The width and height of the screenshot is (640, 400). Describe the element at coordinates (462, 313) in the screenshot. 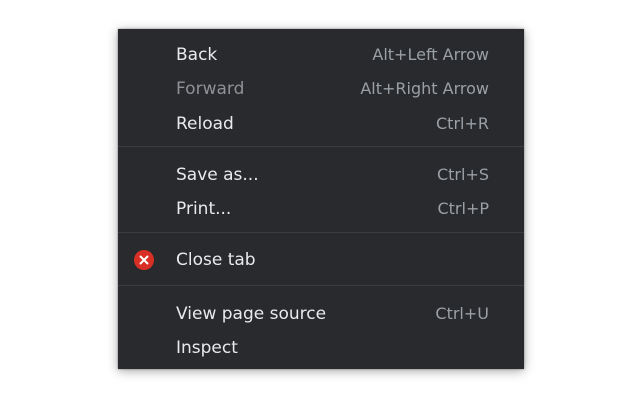

I see `menu-item-shortcut: Ctrl+U` at that location.